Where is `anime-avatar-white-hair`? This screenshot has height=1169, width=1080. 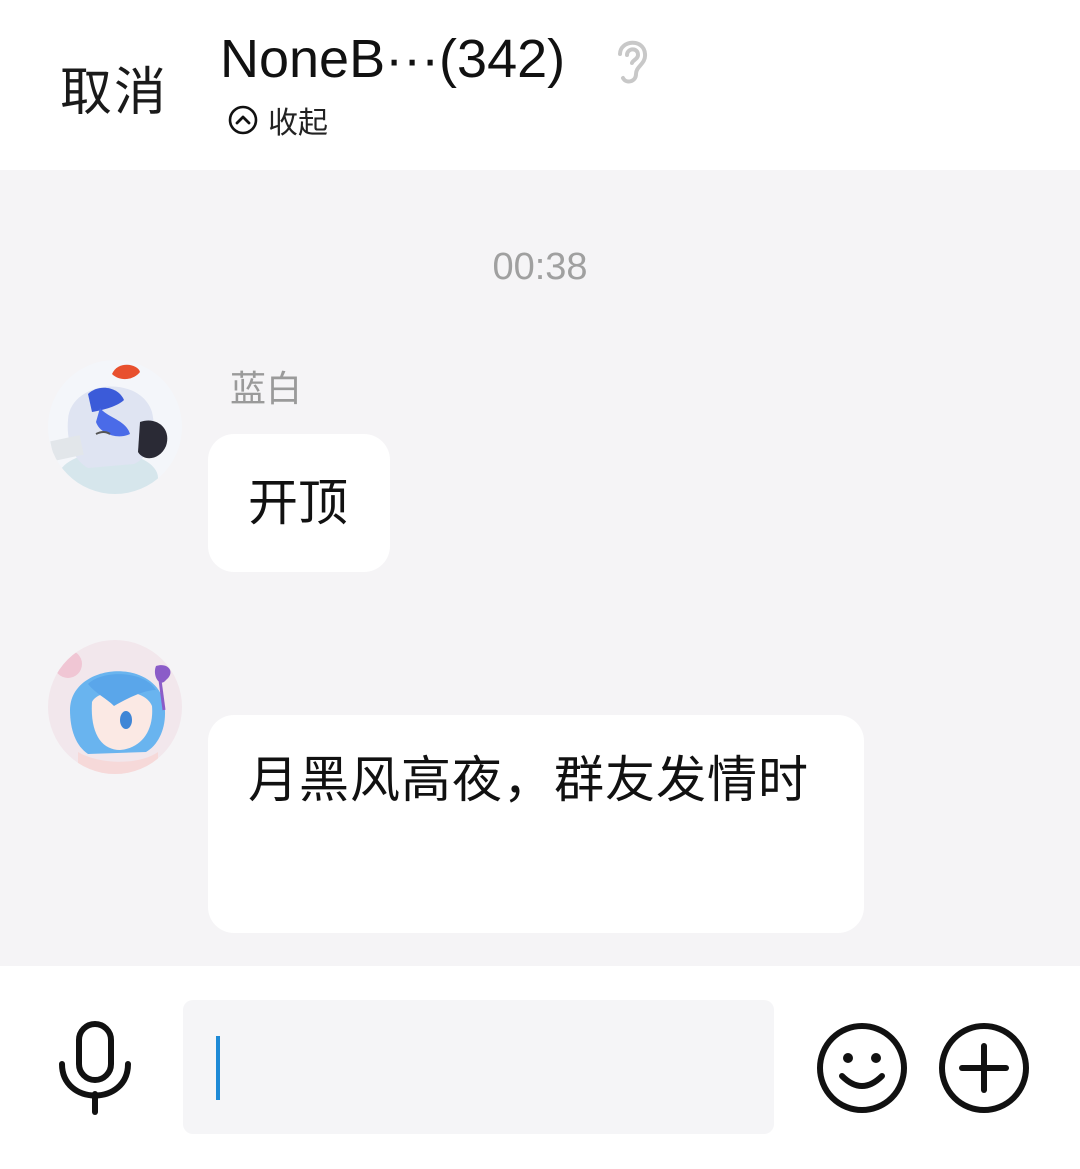
anime-avatar-white-hair is located at coordinates (115, 427).